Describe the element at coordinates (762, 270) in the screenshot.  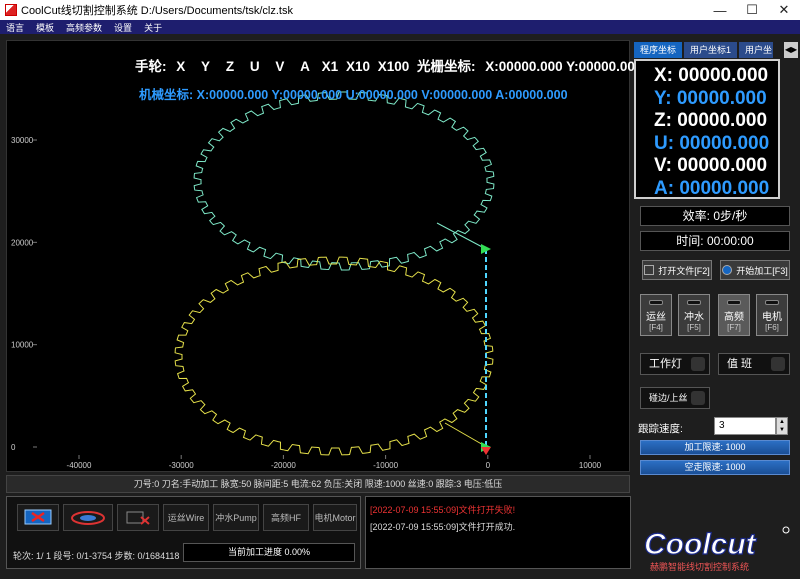
I see `start-machining-label: 开始加工[F3]` at that location.